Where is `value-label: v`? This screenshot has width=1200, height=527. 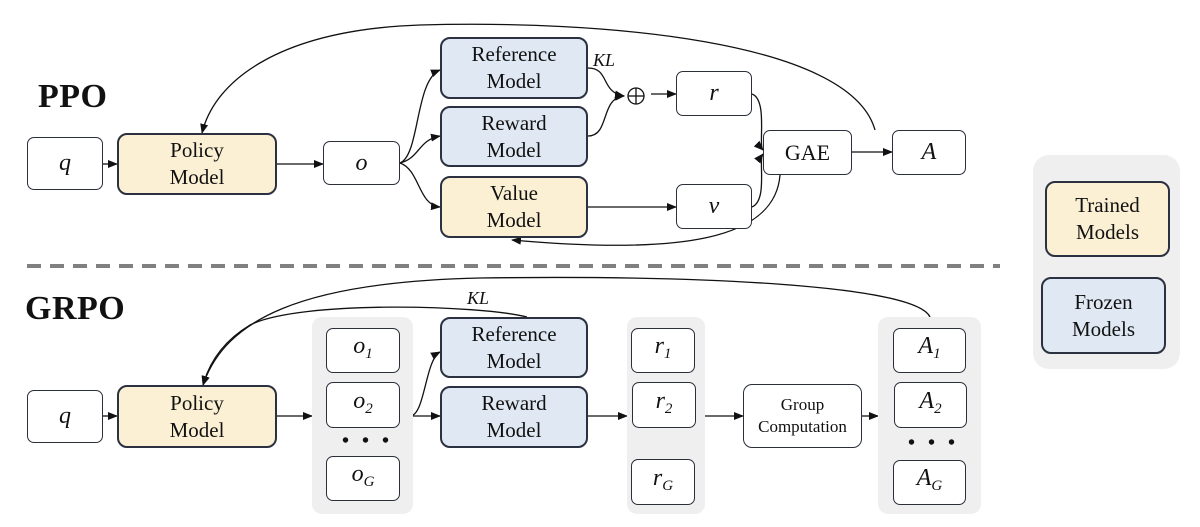
value-label: v is located at coordinates (714, 206).